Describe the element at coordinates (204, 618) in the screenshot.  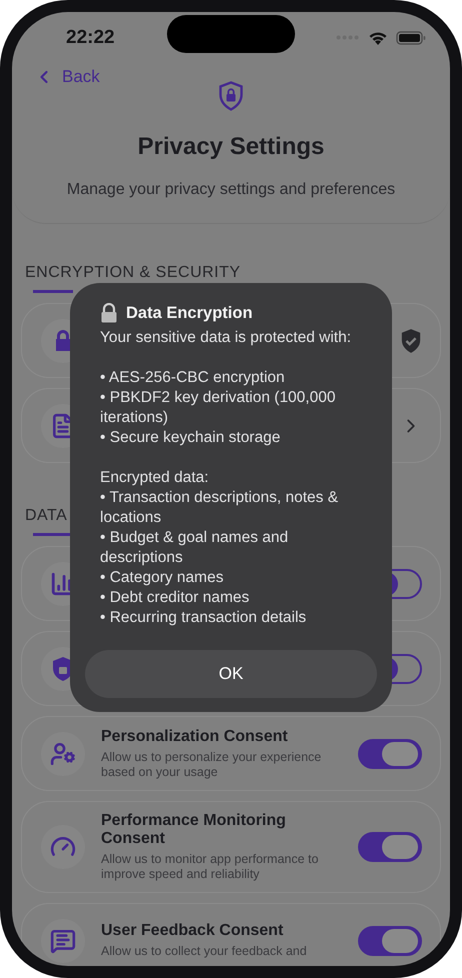
I see `dialog-list-item: • Recurring transaction details` at that location.